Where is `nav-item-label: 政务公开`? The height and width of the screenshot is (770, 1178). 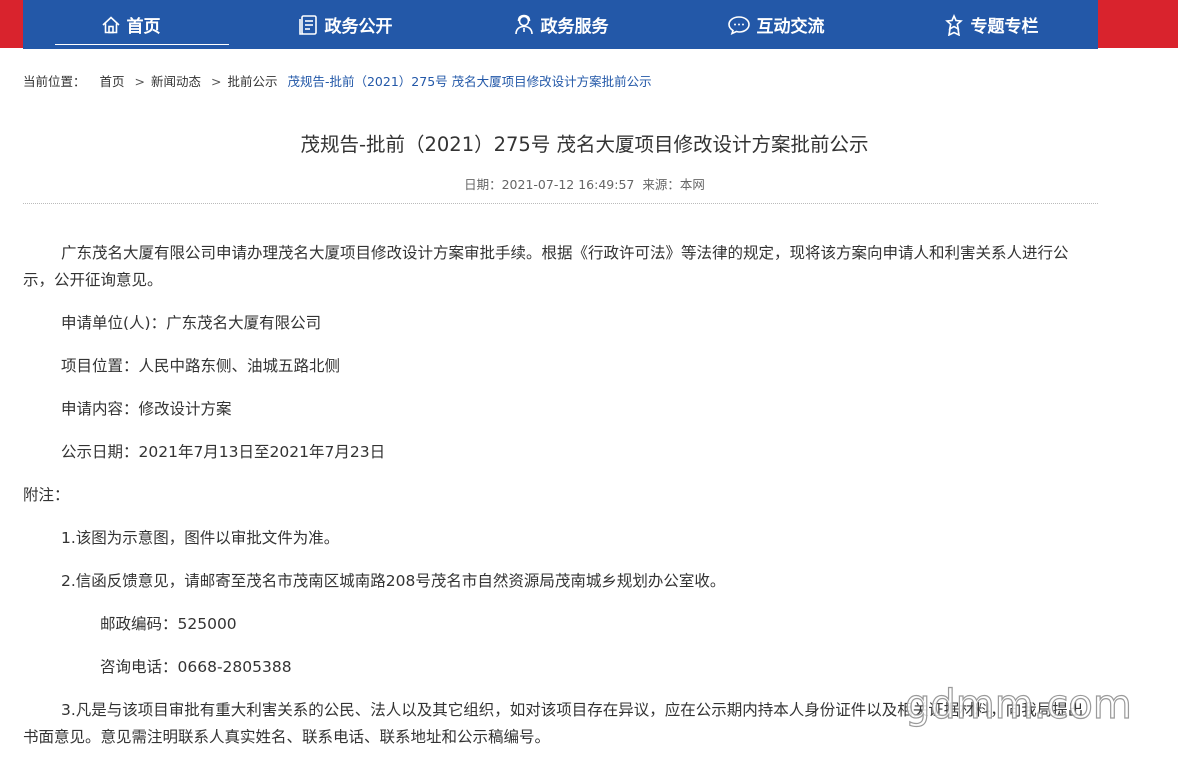 nav-item-label: 政务公开 is located at coordinates (358, 27).